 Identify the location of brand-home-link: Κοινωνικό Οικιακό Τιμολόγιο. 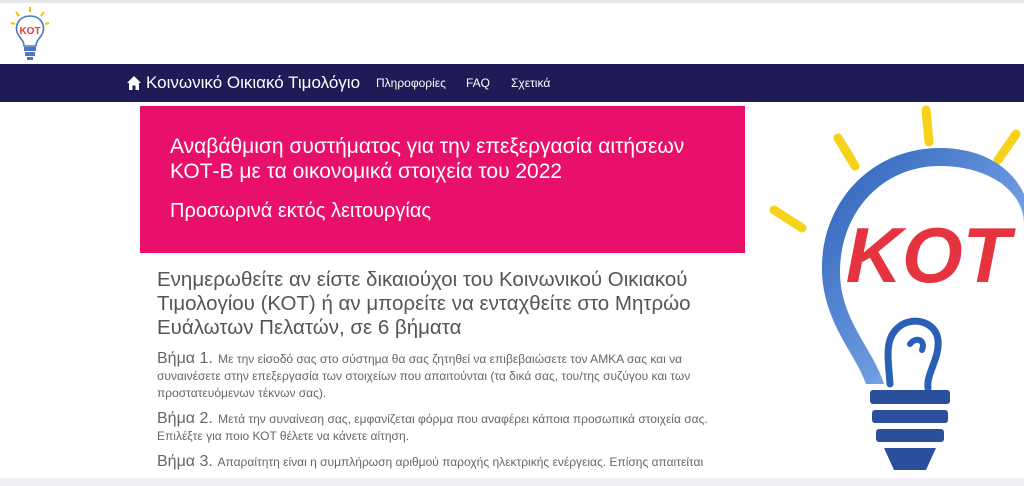
(243, 83).